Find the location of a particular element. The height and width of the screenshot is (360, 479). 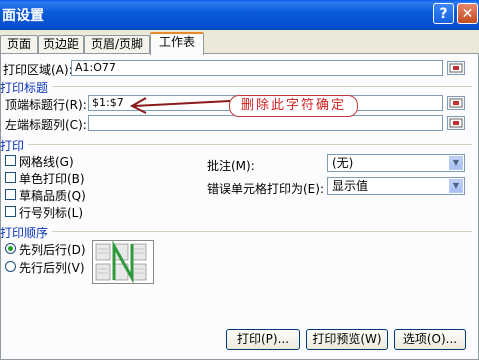

gridlines-checkbox is located at coordinates (10, 160).